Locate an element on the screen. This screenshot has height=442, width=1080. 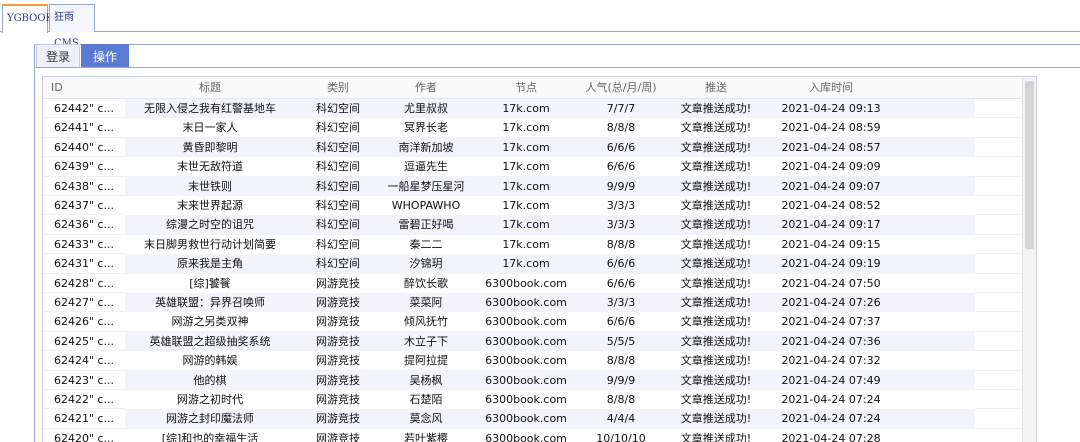
tab-login: 登录 is located at coordinates (58, 56).